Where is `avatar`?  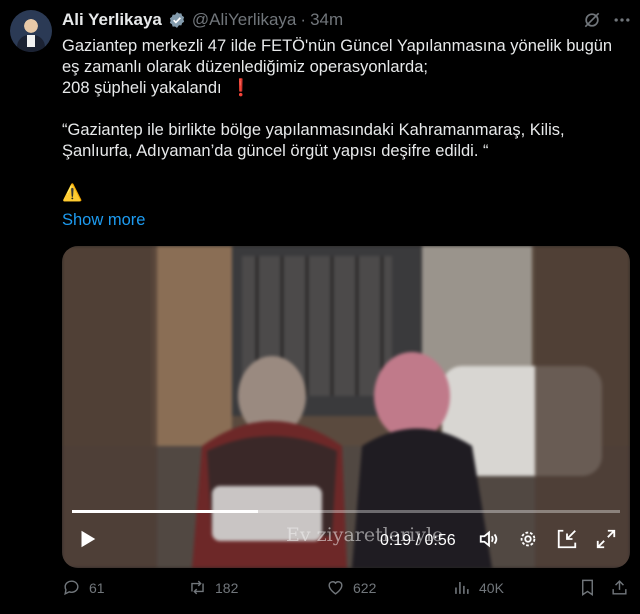
avatar is located at coordinates (31, 31).